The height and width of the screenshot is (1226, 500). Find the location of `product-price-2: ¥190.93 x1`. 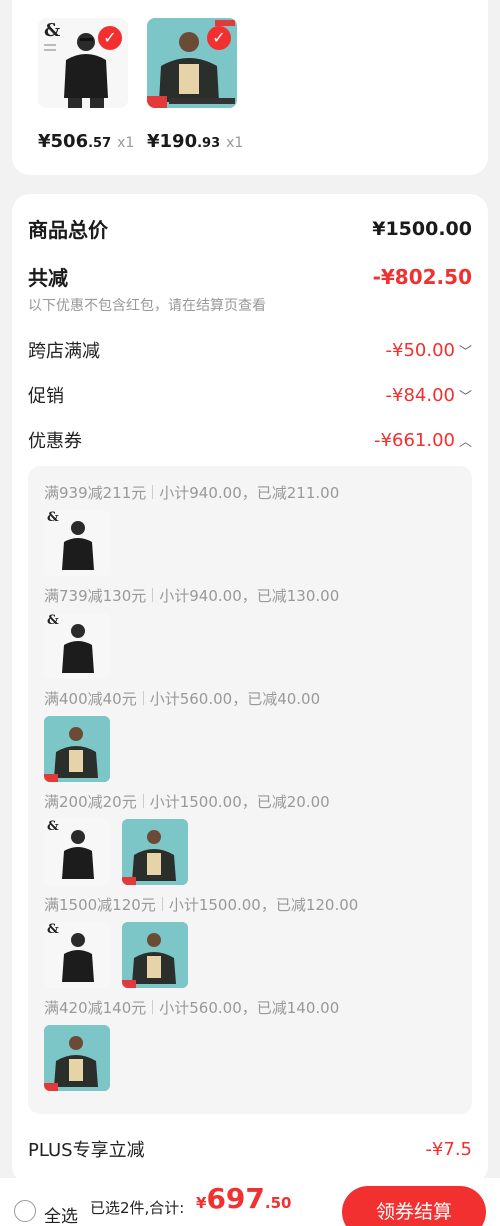

product-price-2: ¥190.93 x1 is located at coordinates (195, 141).